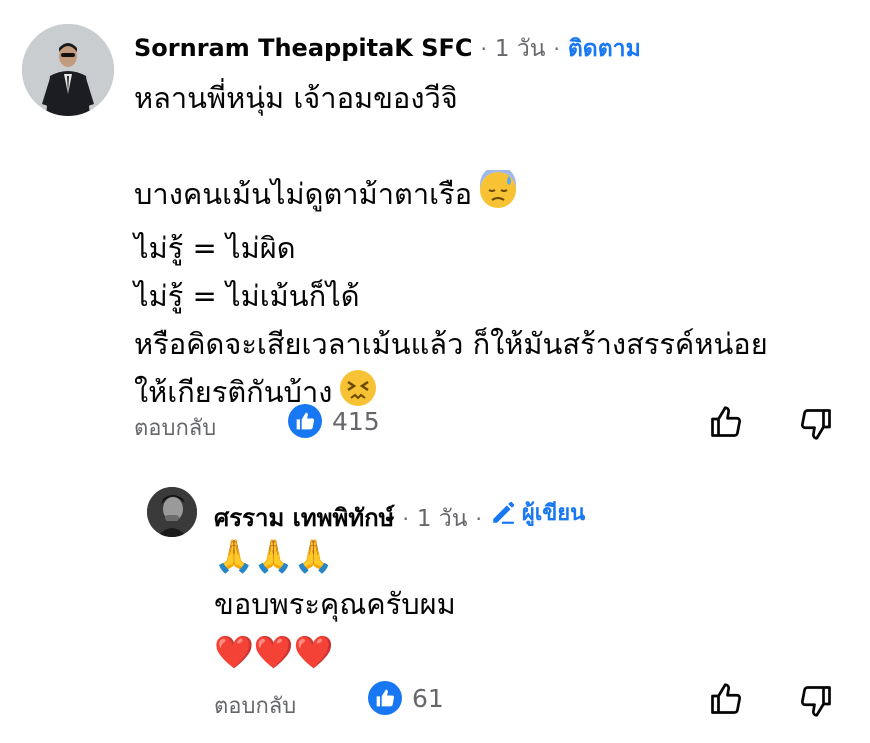  I want to click on comment-line: ให้เกียรติกันบ้าง, so click(451, 395).